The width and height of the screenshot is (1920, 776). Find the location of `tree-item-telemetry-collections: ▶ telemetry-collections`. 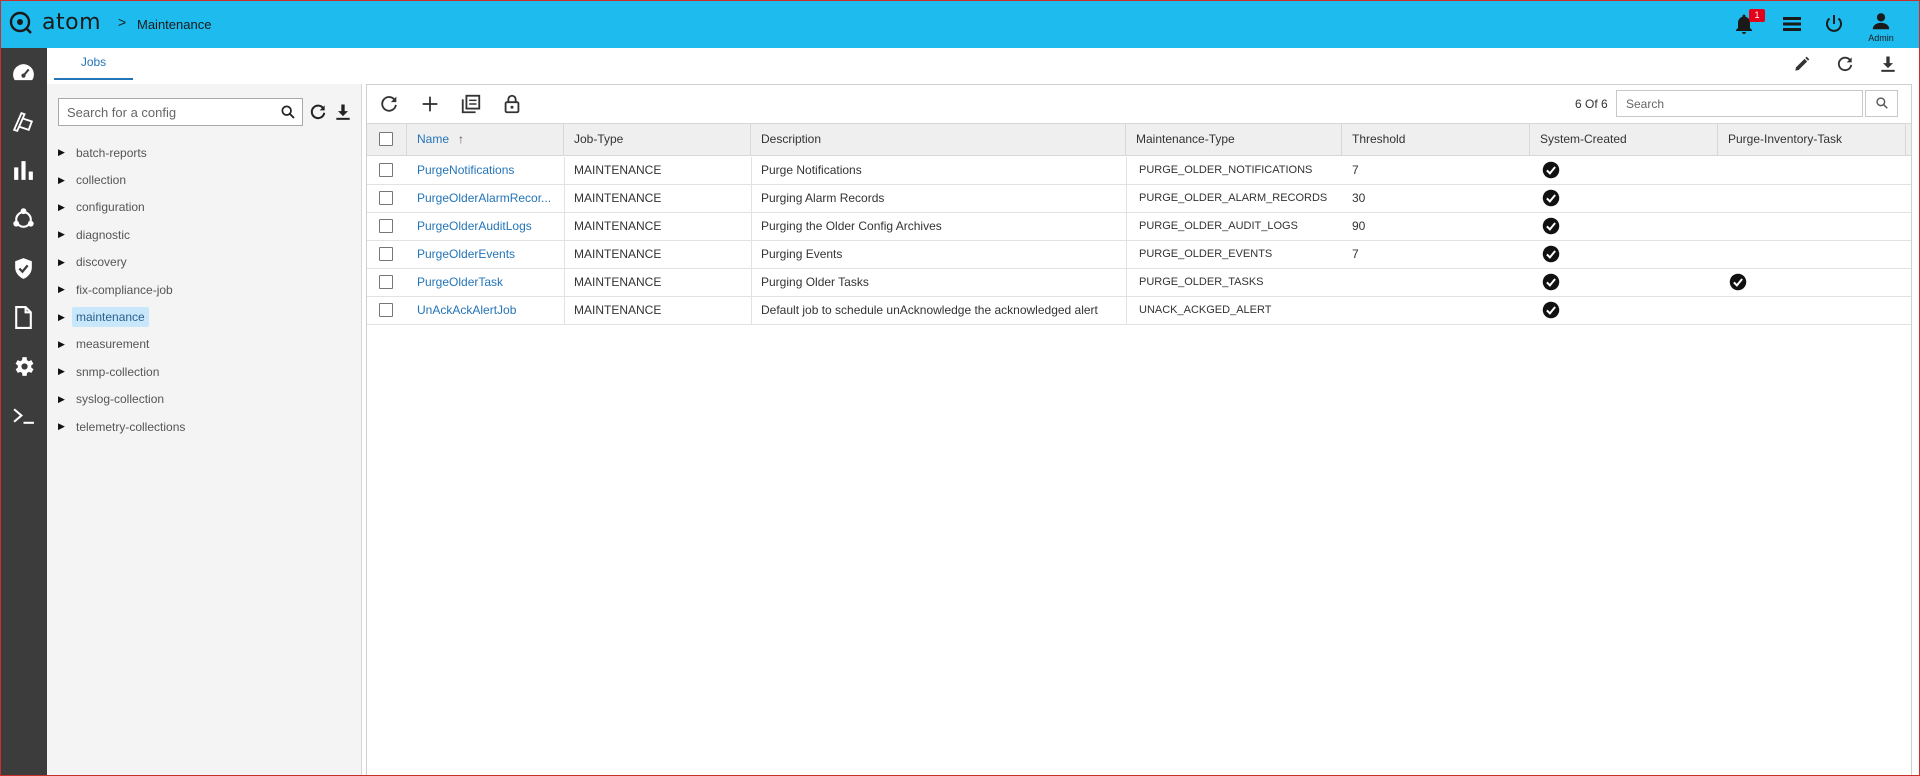

tree-item-telemetry-collections: ▶ telemetry-collections is located at coordinates (123, 426).